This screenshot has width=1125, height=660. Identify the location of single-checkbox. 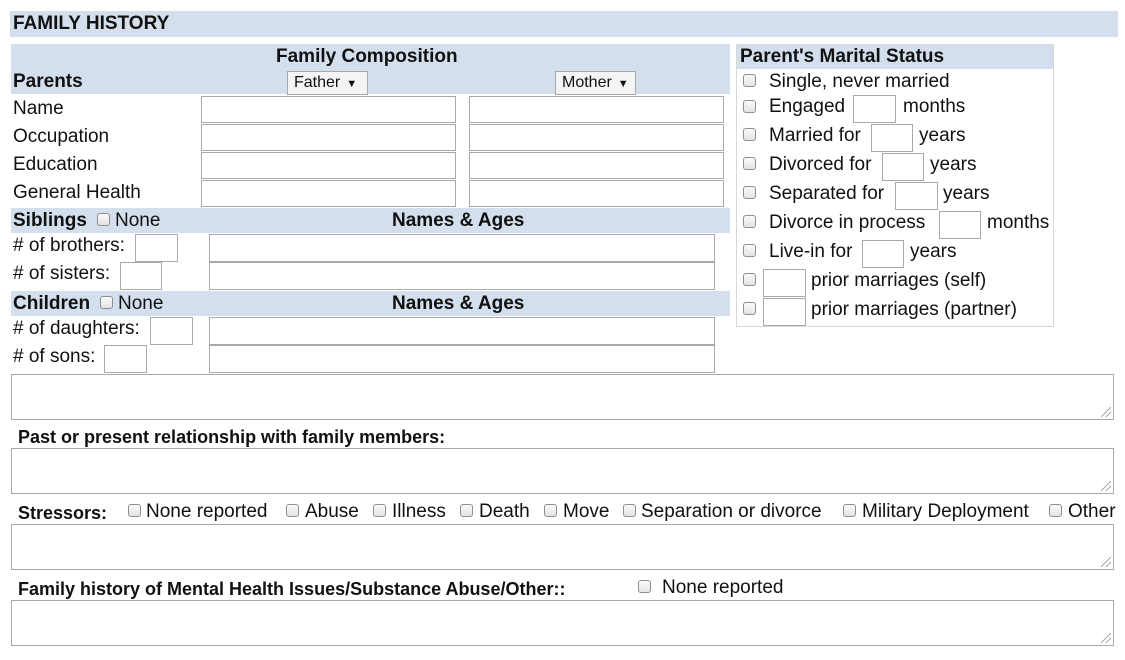
(749, 80).